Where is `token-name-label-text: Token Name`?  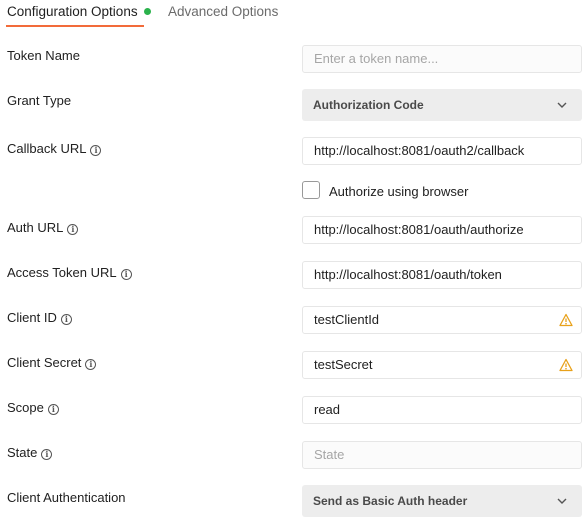
token-name-label-text: Token Name is located at coordinates (43, 55).